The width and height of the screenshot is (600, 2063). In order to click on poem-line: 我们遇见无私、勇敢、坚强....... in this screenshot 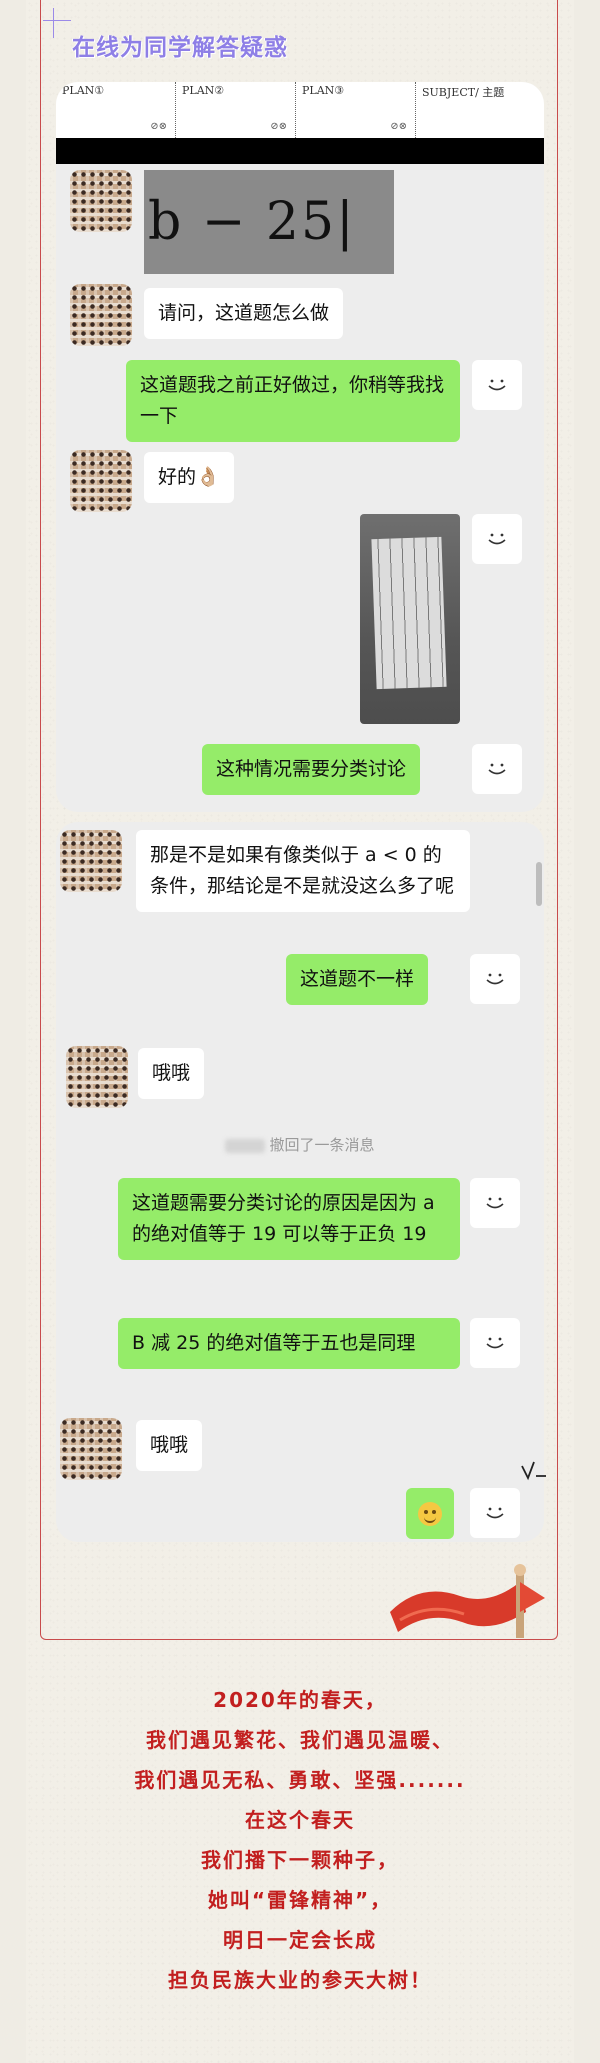, I will do `click(300, 1780)`.